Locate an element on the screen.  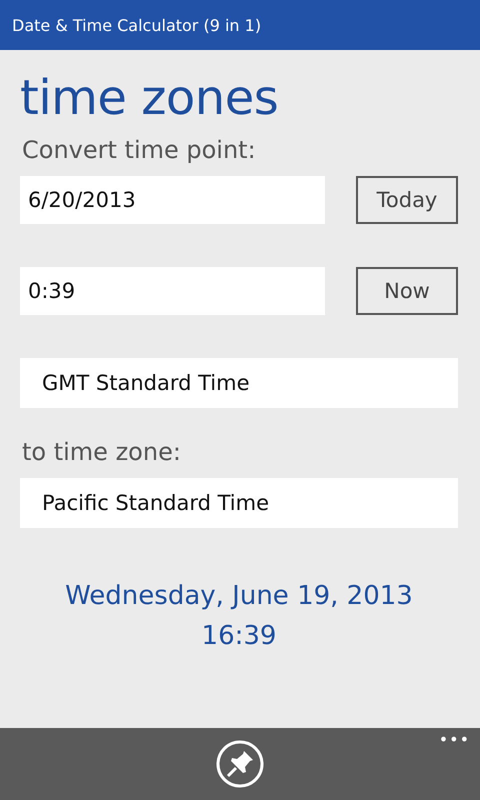
from-zone-picker: GMT Standard Time is located at coordinates (239, 383).